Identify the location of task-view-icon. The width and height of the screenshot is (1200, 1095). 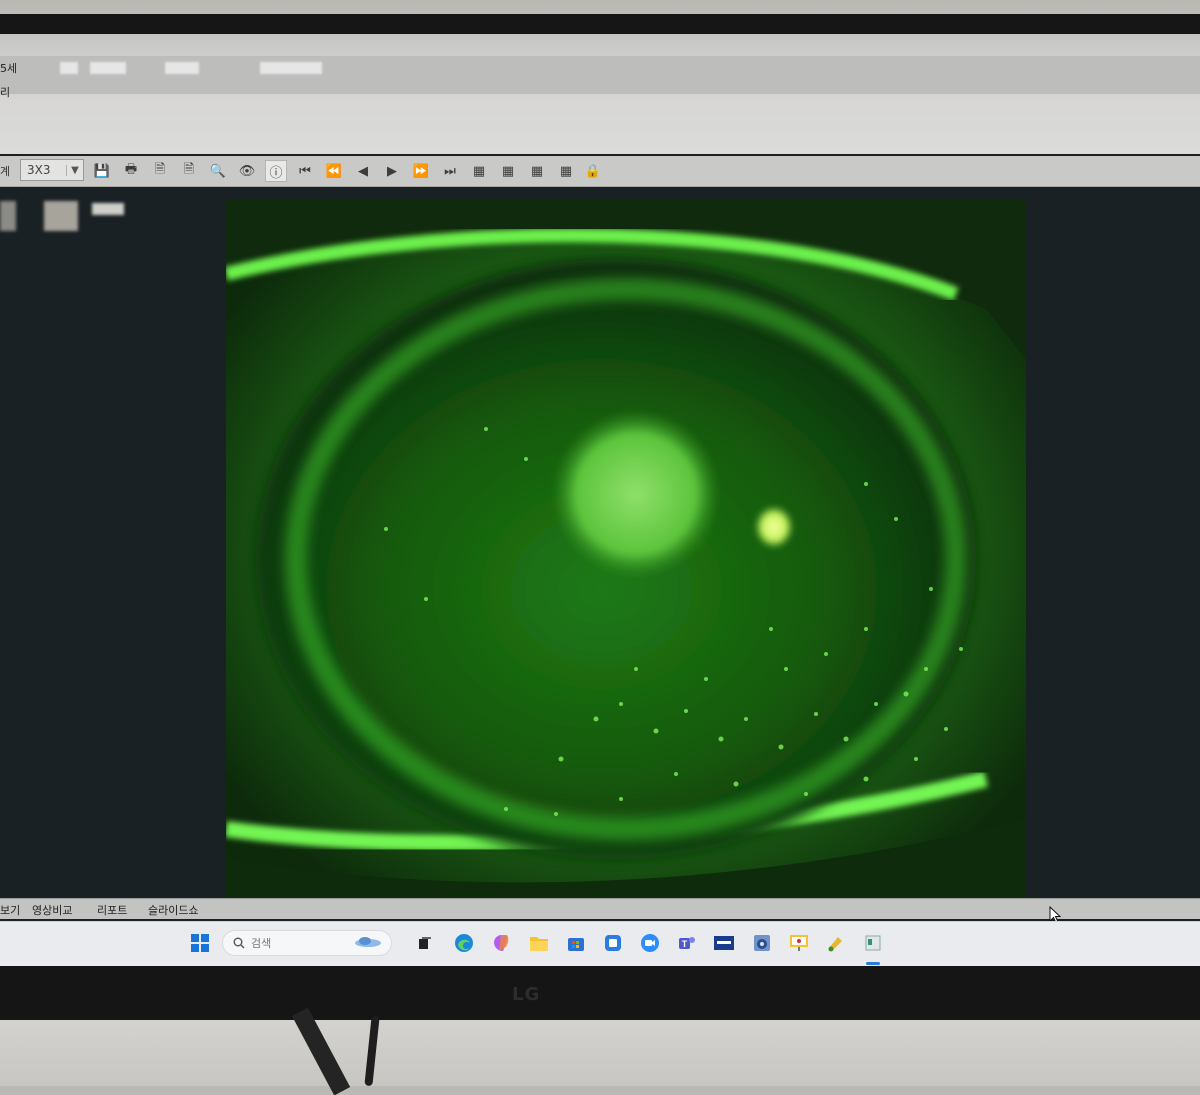
(425, 943).